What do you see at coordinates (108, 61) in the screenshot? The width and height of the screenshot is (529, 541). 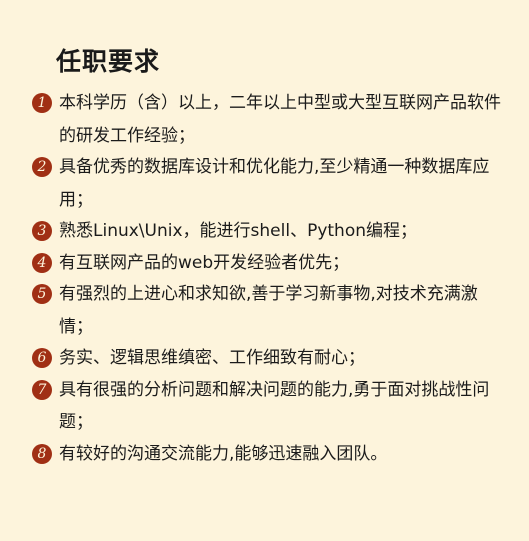 I see `section-title: 任职要求` at bounding box center [108, 61].